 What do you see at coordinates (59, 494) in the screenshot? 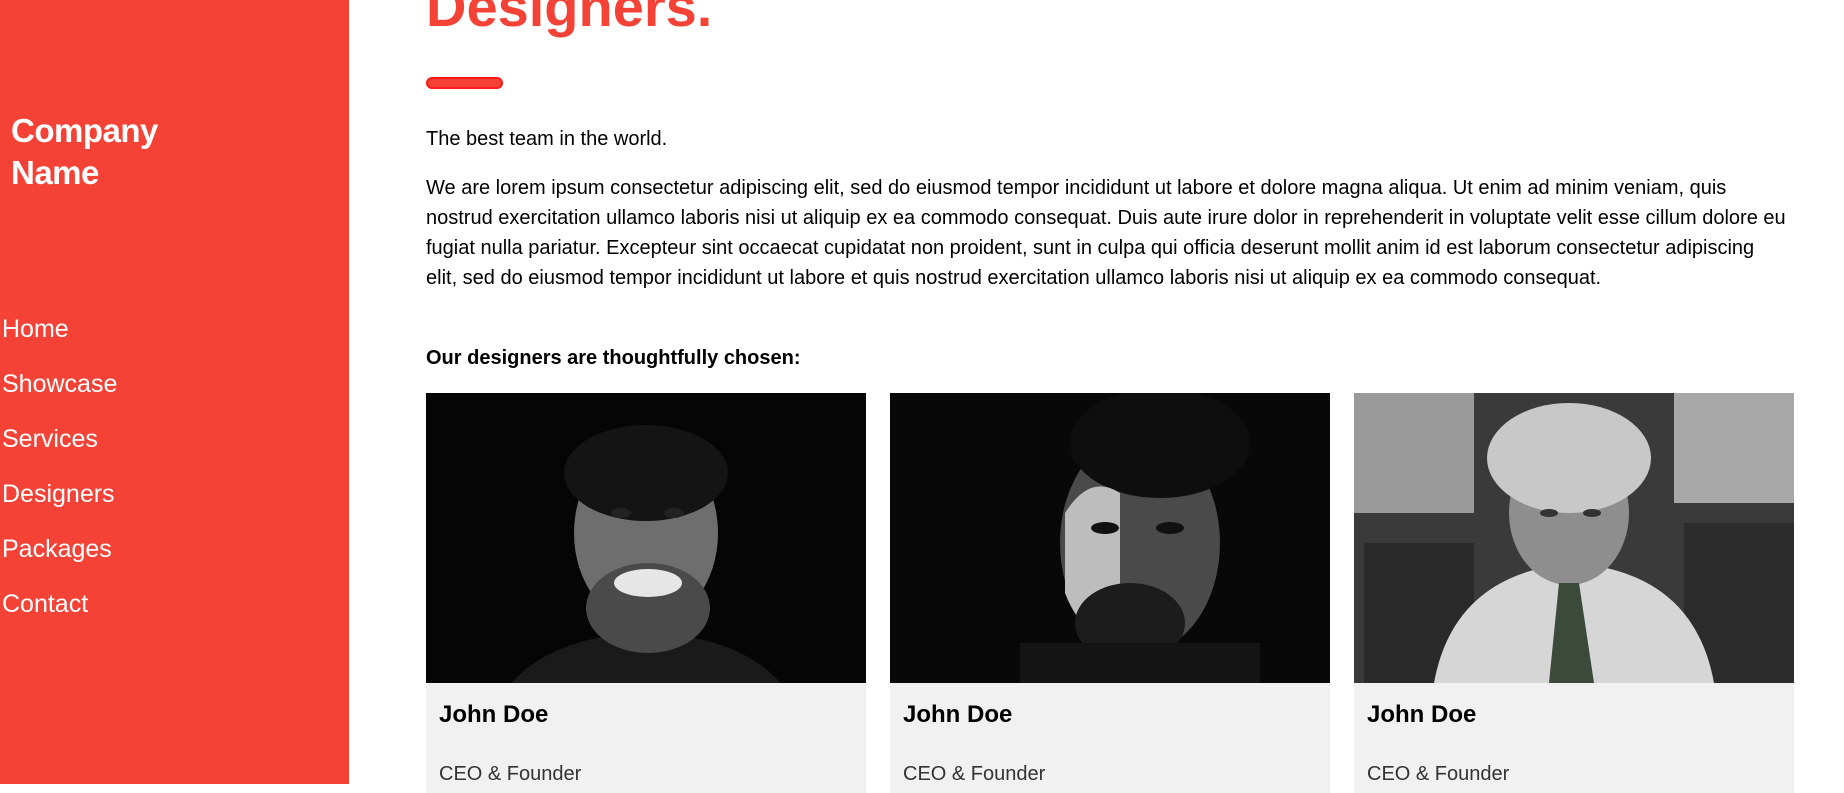
I see `nav-item-designers: Designers` at bounding box center [59, 494].